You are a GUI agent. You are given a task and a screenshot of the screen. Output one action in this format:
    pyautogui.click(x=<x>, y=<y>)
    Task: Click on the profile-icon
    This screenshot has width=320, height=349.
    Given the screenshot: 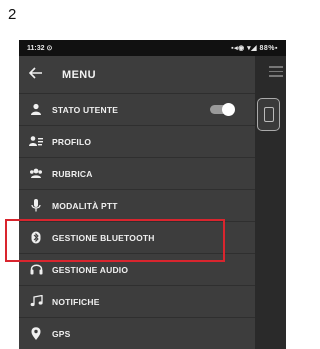 What is the action you would take?
    pyautogui.click(x=36, y=142)
    